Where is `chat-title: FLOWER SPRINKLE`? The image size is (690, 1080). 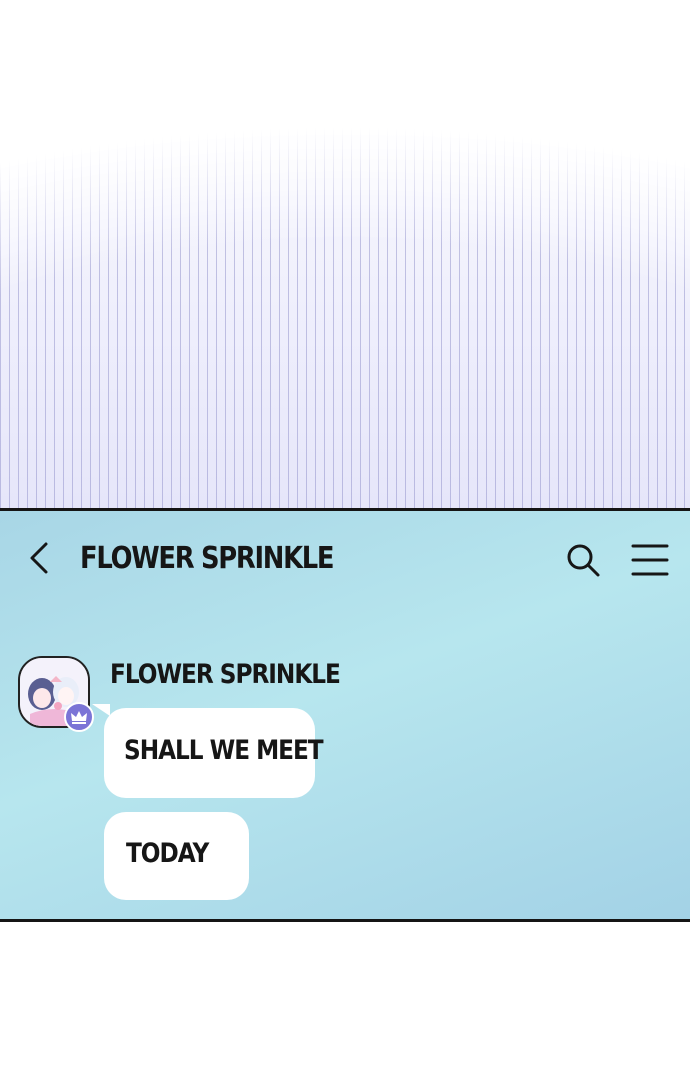 chat-title: FLOWER SPRINKLE is located at coordinates (207, 558).